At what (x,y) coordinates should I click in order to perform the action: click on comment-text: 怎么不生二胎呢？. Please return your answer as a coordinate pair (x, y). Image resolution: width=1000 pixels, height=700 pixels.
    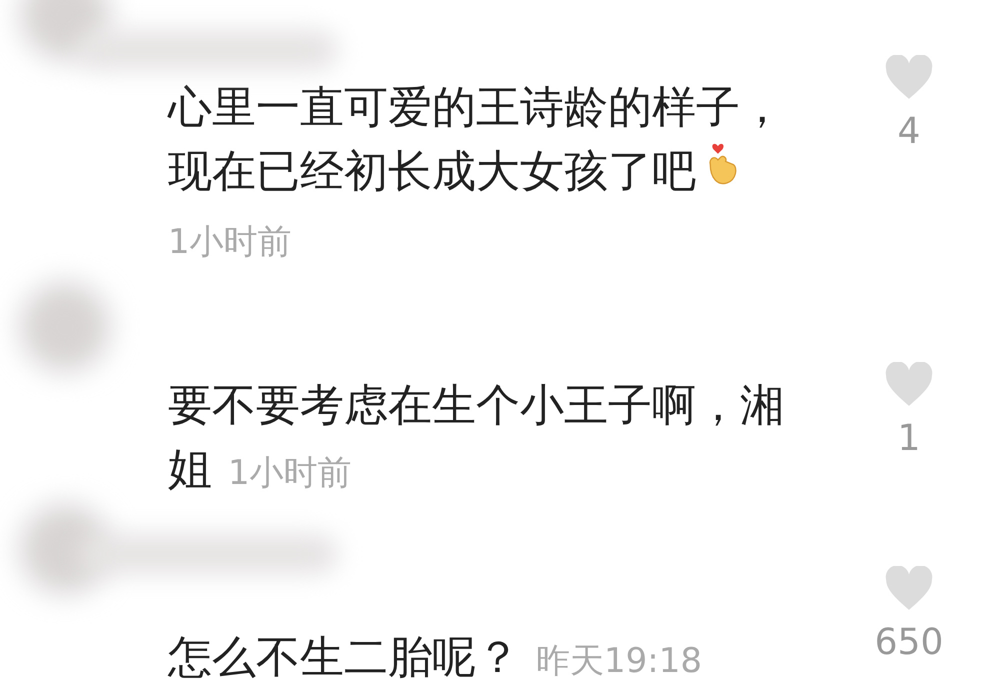
    Looking at the image, I should click on (344, 658).